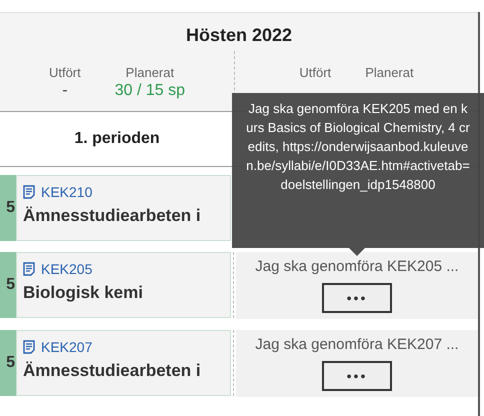 The width and height of the screenshot is (484, 416). I want to click on semester-title: Hösten 2022, so click(239, 36).